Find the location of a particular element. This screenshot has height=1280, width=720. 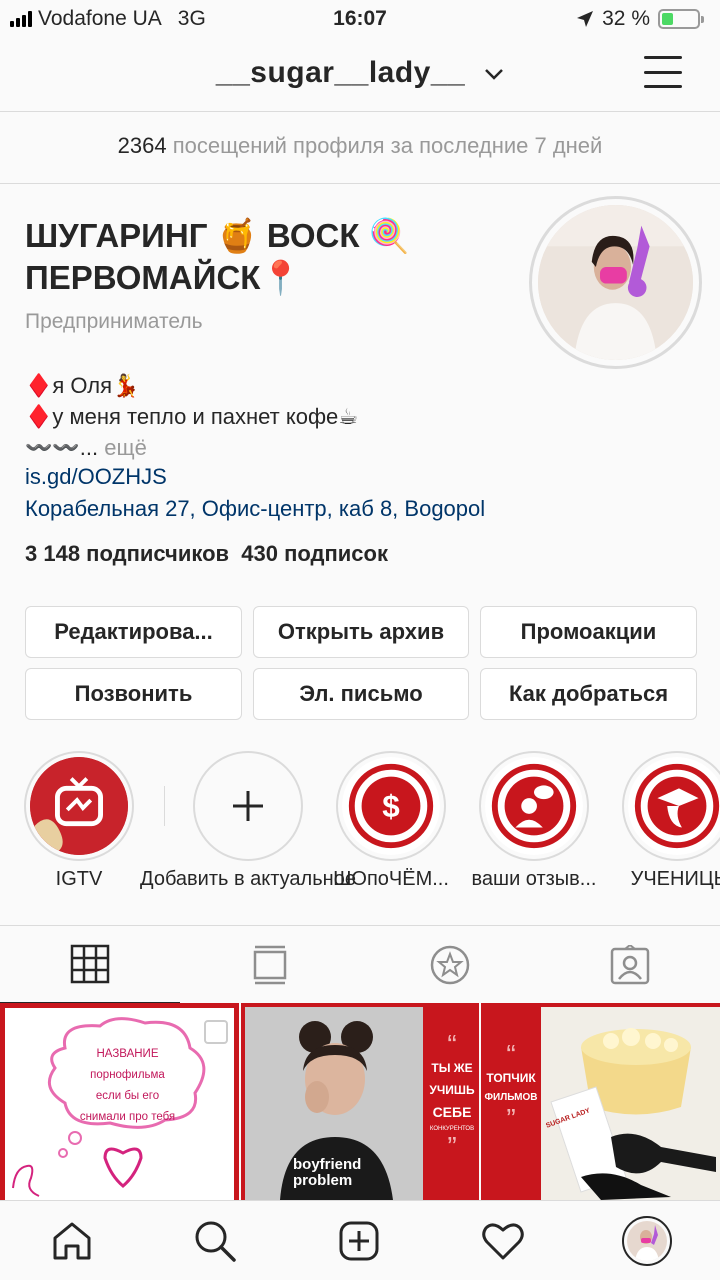

post3-photo: SUGAR LADY is located at coordinates (630, 1103).